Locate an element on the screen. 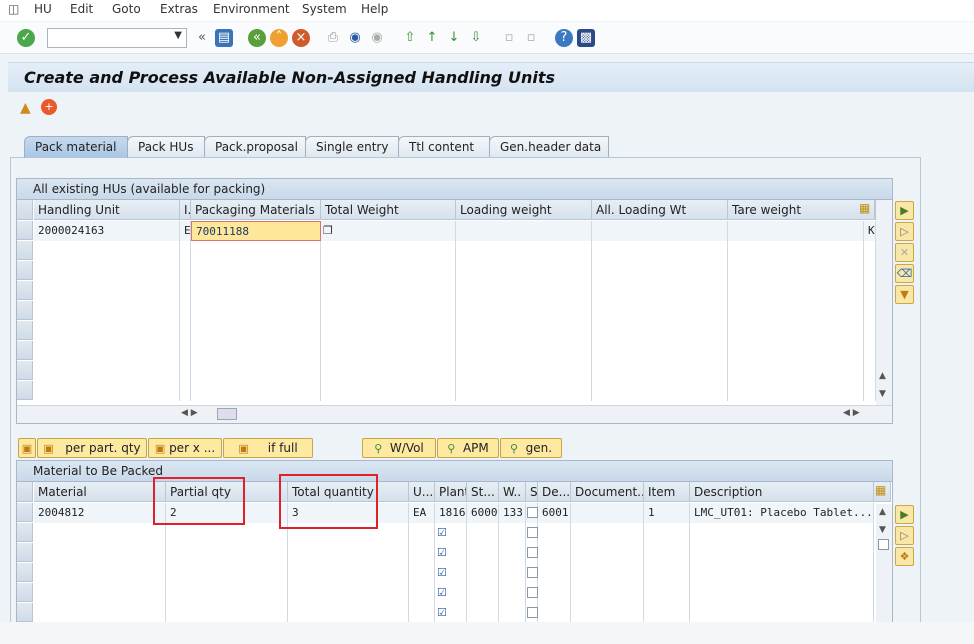 This screenshot has width=974, height=644. menu-extras: Extras is located at coordinates (179, 9).